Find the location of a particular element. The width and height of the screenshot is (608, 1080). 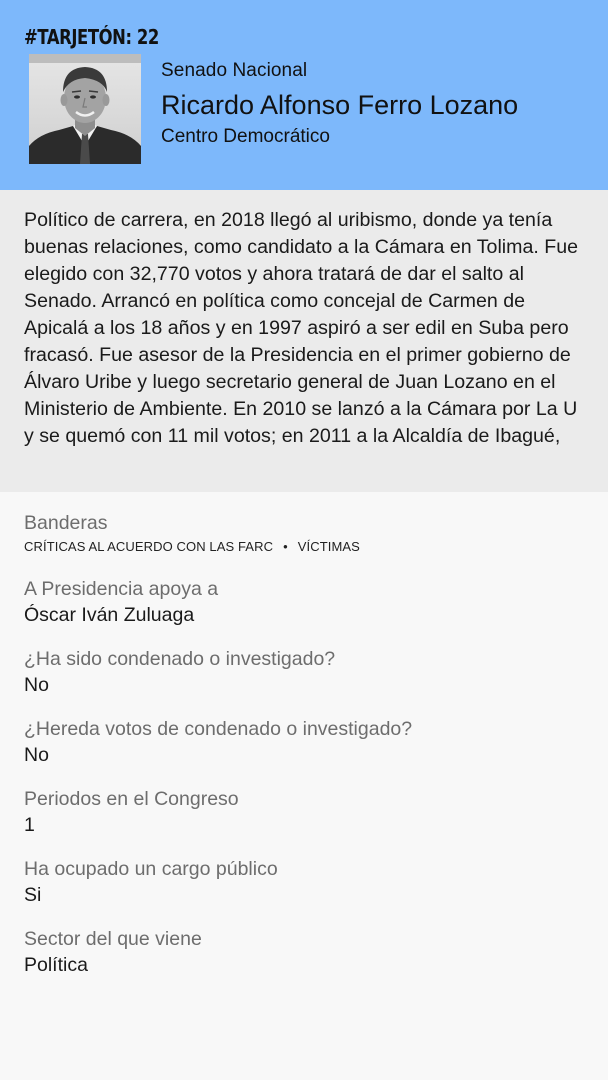

banderas-label: Banderas is located at coordinates (66, 523).